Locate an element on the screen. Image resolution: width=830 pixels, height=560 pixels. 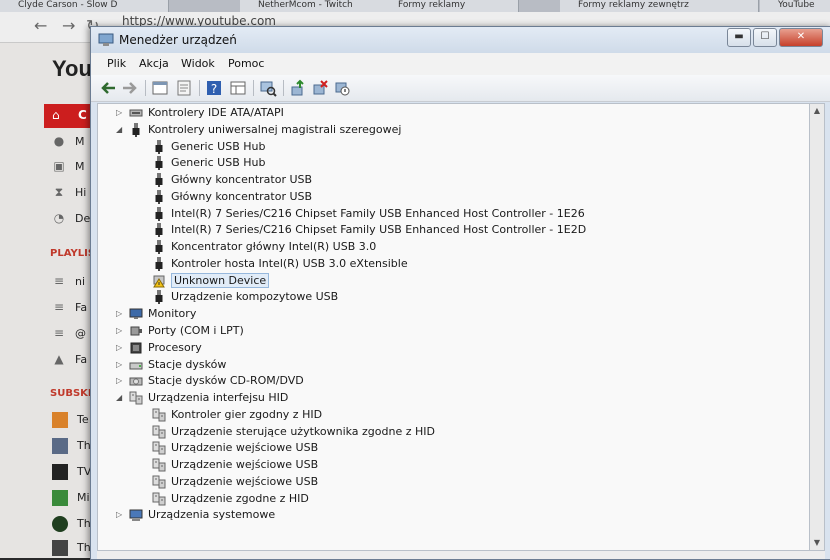
tree-device: Koncentrator główny Intel(R) USB 3.0 is located at coordinates (491, 247).